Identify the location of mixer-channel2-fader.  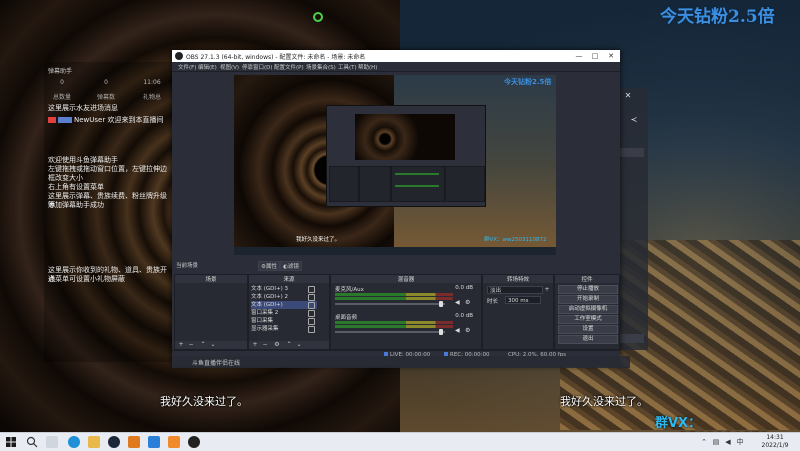
(390, 332).